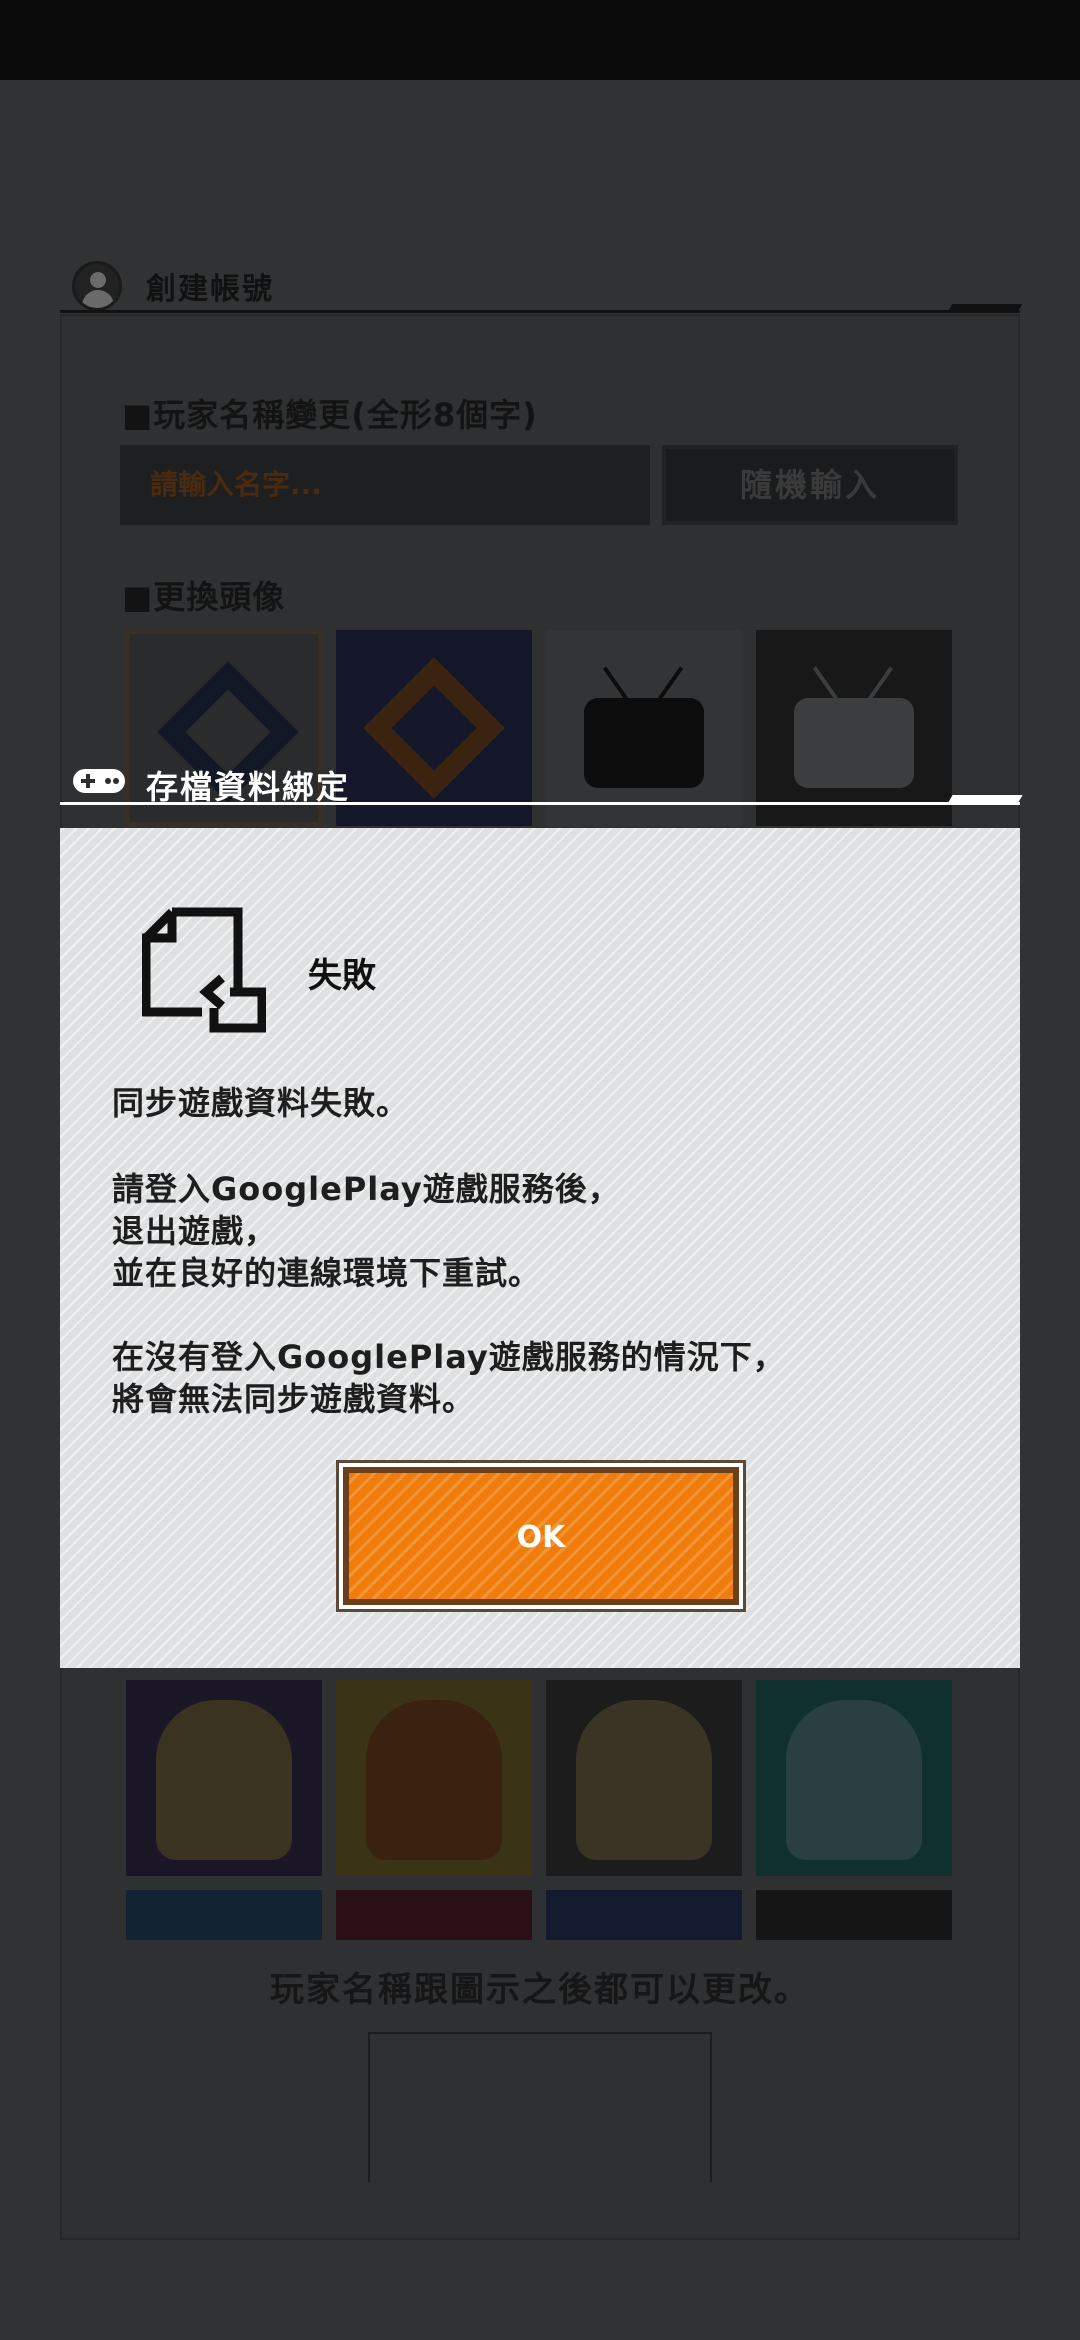 The width and height of the screenshot is (1080, 2340). I want to click on dialog-header-underline, so click(540, 803).